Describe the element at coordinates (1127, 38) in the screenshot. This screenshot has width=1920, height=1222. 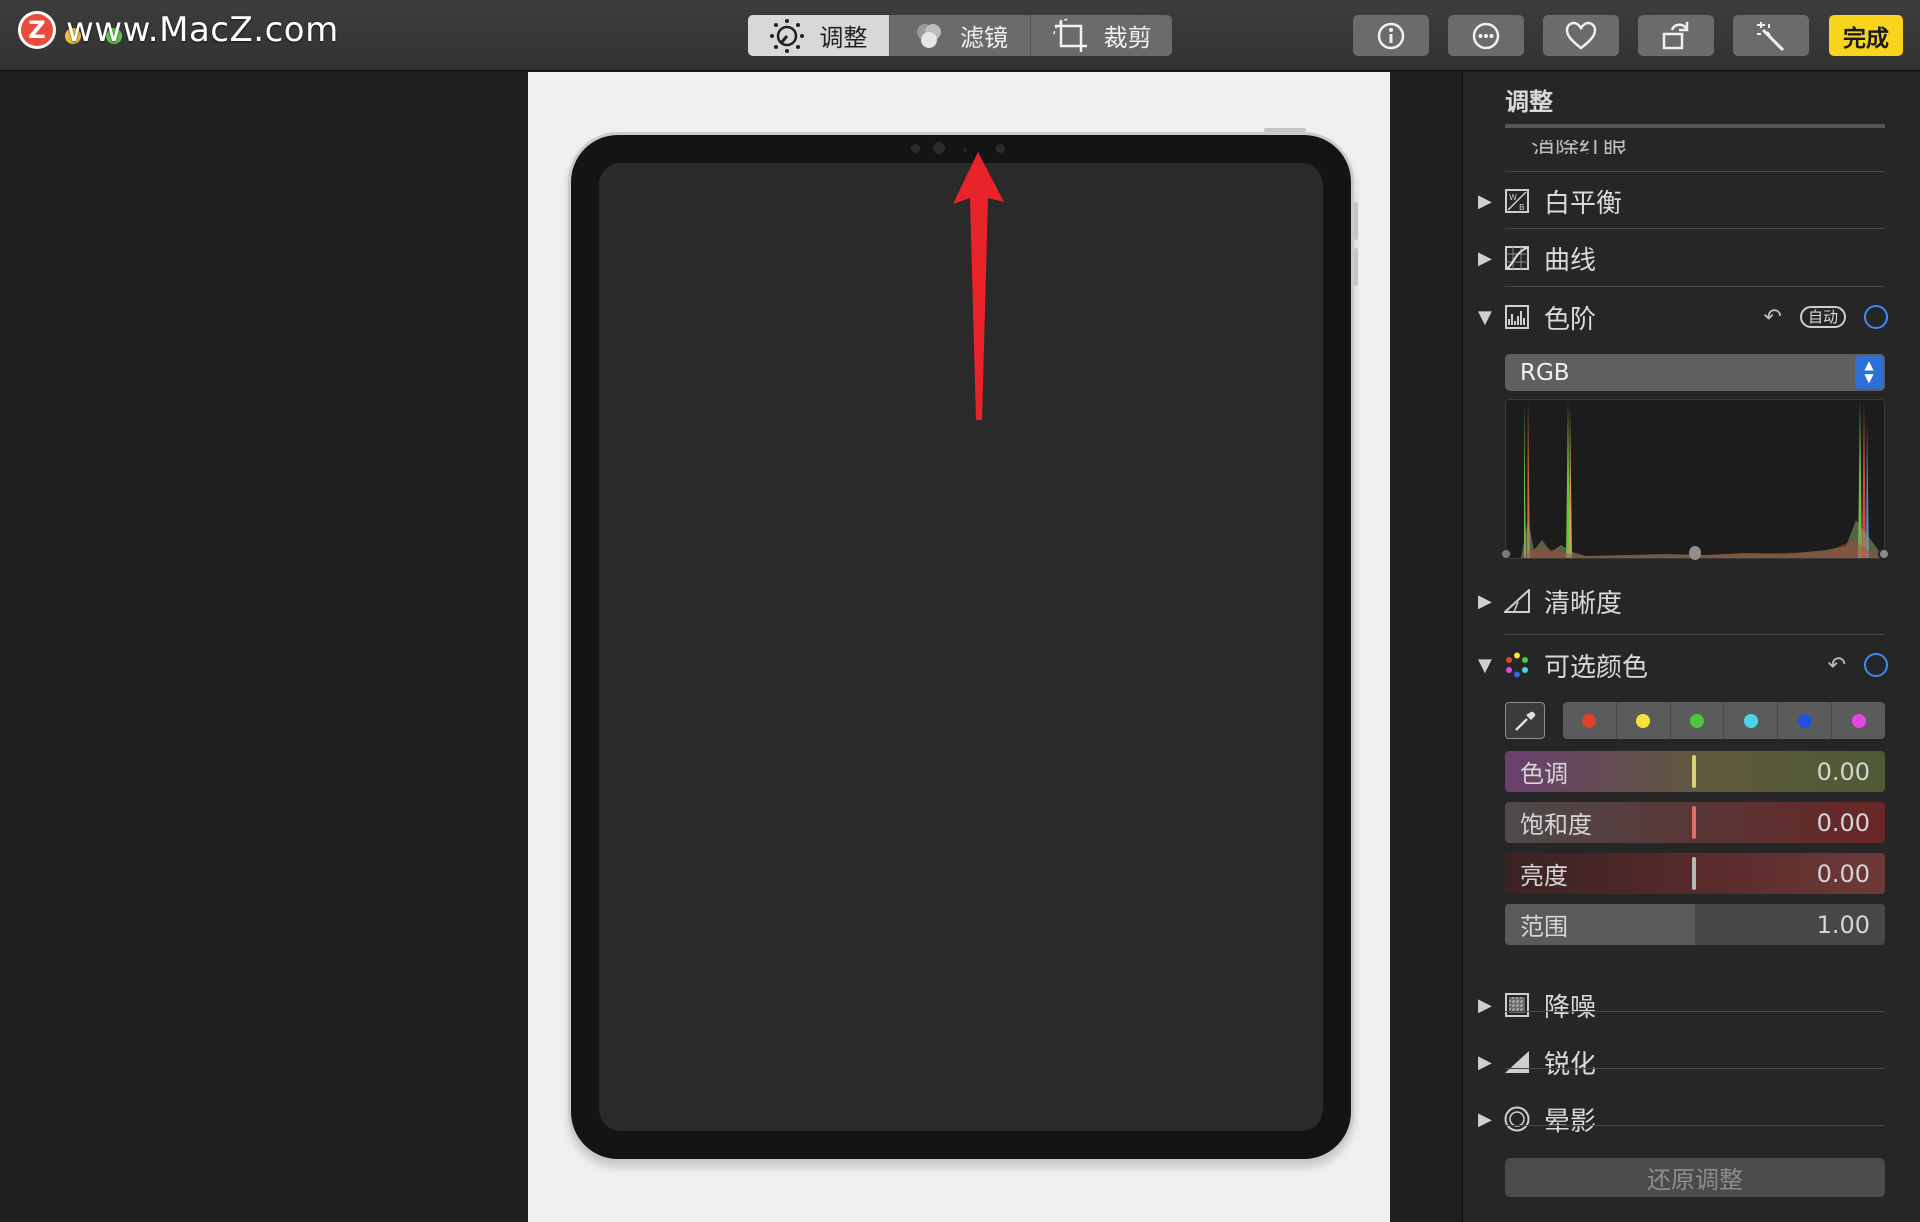
I see `tab-crop-label: 裁剪` at that location.